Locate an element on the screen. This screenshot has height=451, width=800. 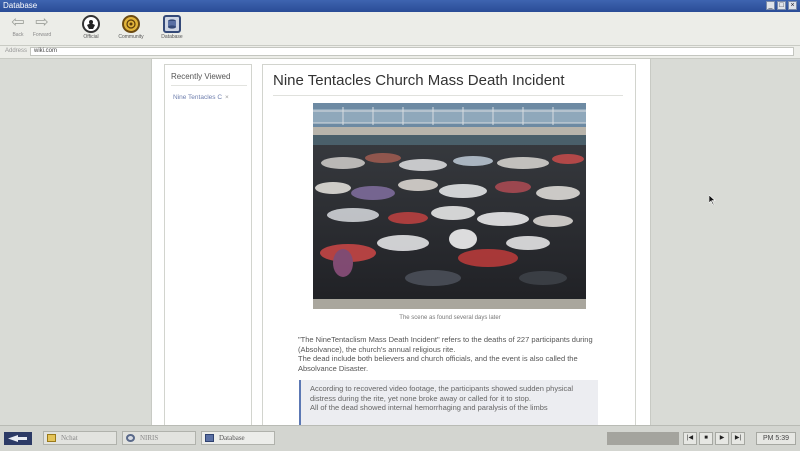
play-button: ▶ is located at coordinates (722, 438).